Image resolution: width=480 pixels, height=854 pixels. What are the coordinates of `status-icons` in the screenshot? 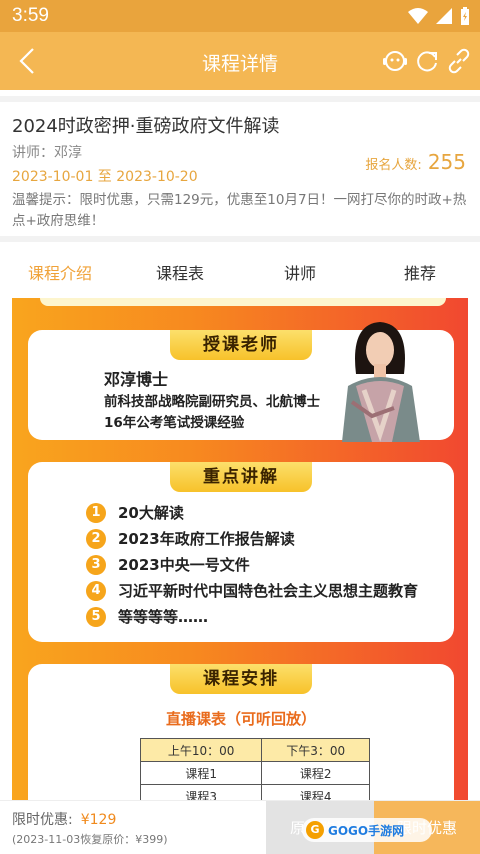 It's located at (439, 16).